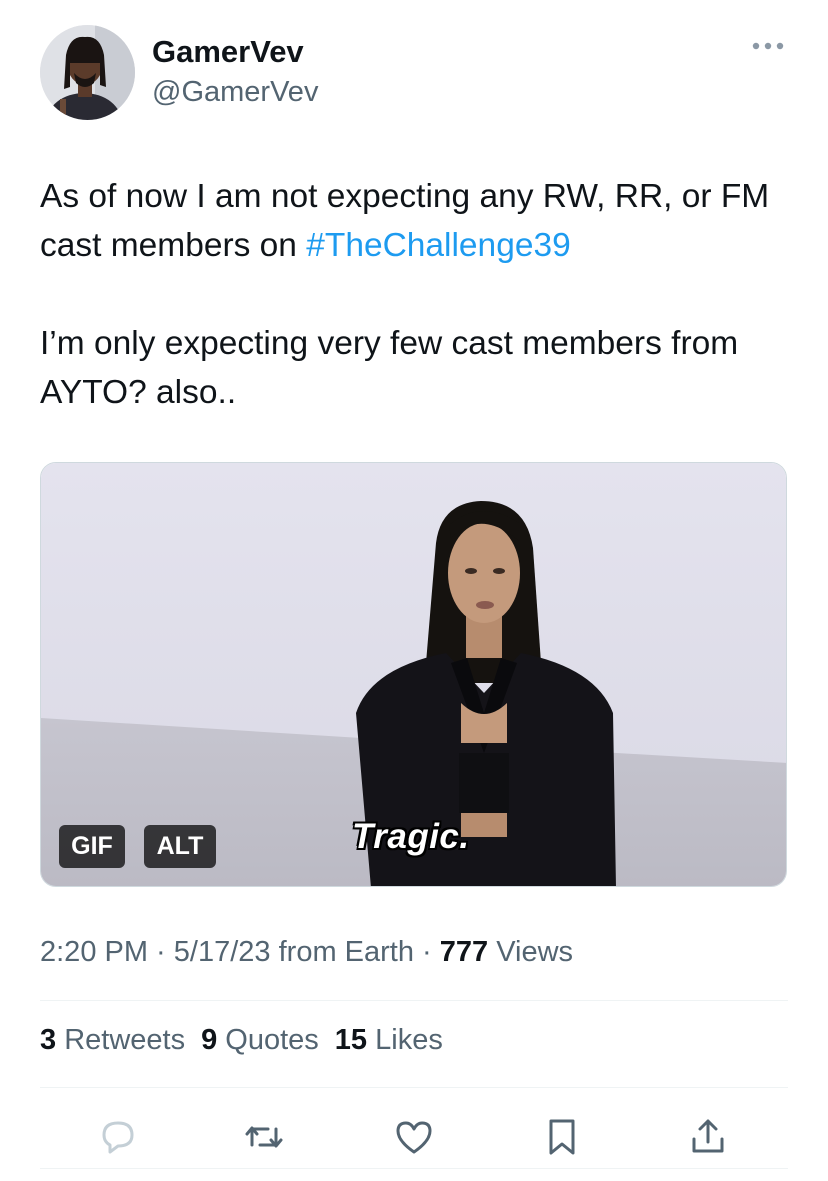 The width and height of the screenshot is (828, 1181). I want to click on quotes-stat: 9 Quotes, so click(260, 1040).